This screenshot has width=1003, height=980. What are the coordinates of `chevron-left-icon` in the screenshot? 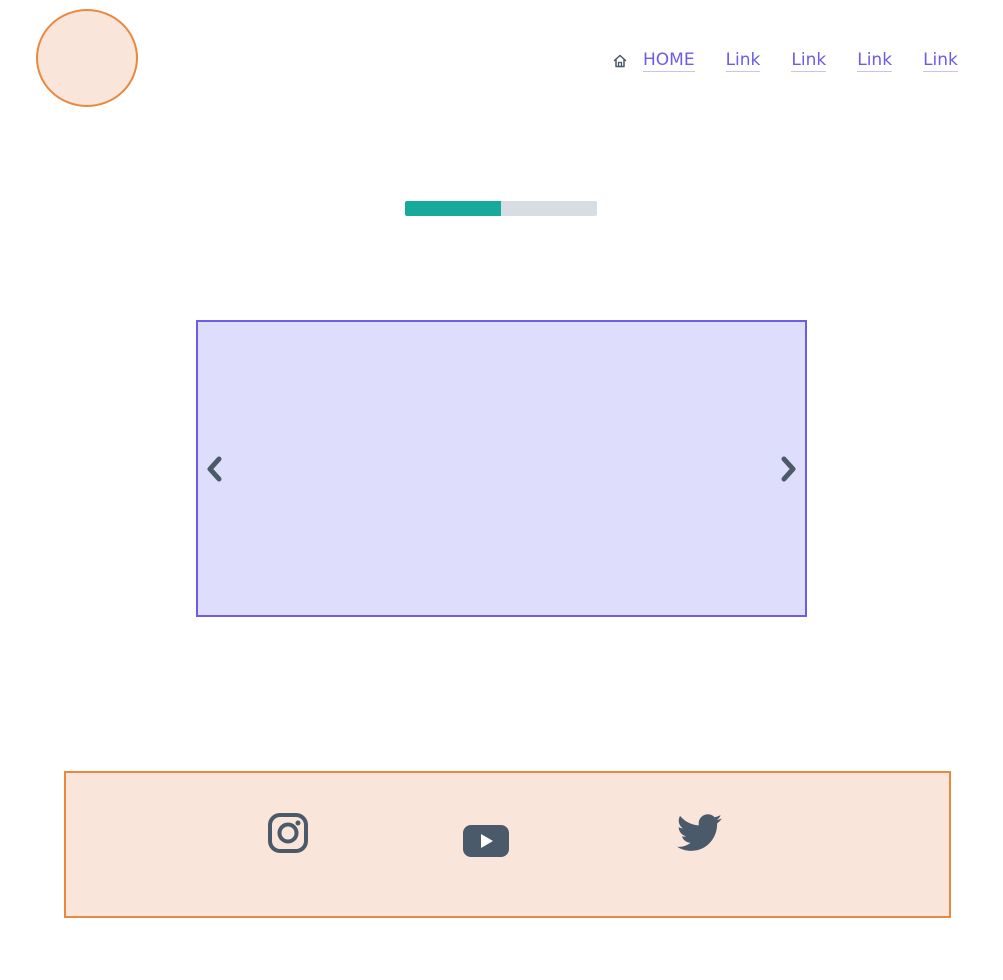 It's located at (214, 469).